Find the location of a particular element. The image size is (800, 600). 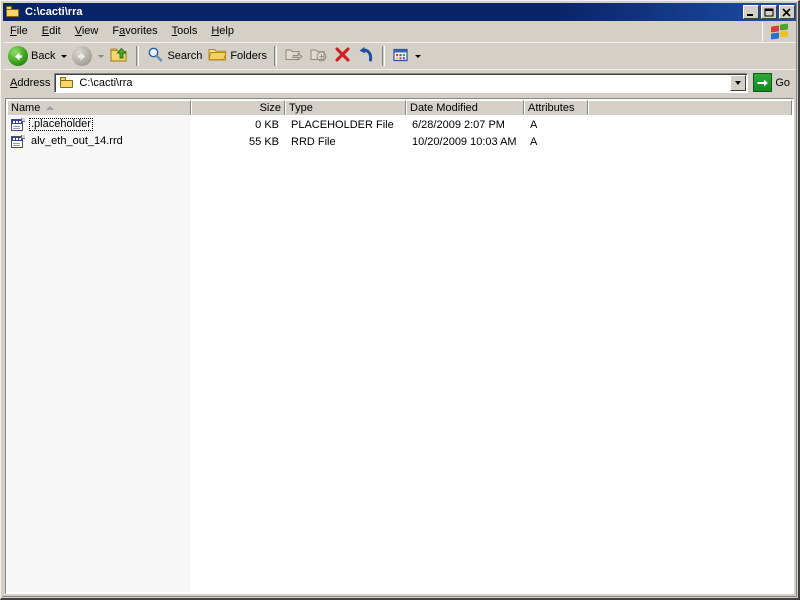

column-header-filler is located at coordinates (690, 107).